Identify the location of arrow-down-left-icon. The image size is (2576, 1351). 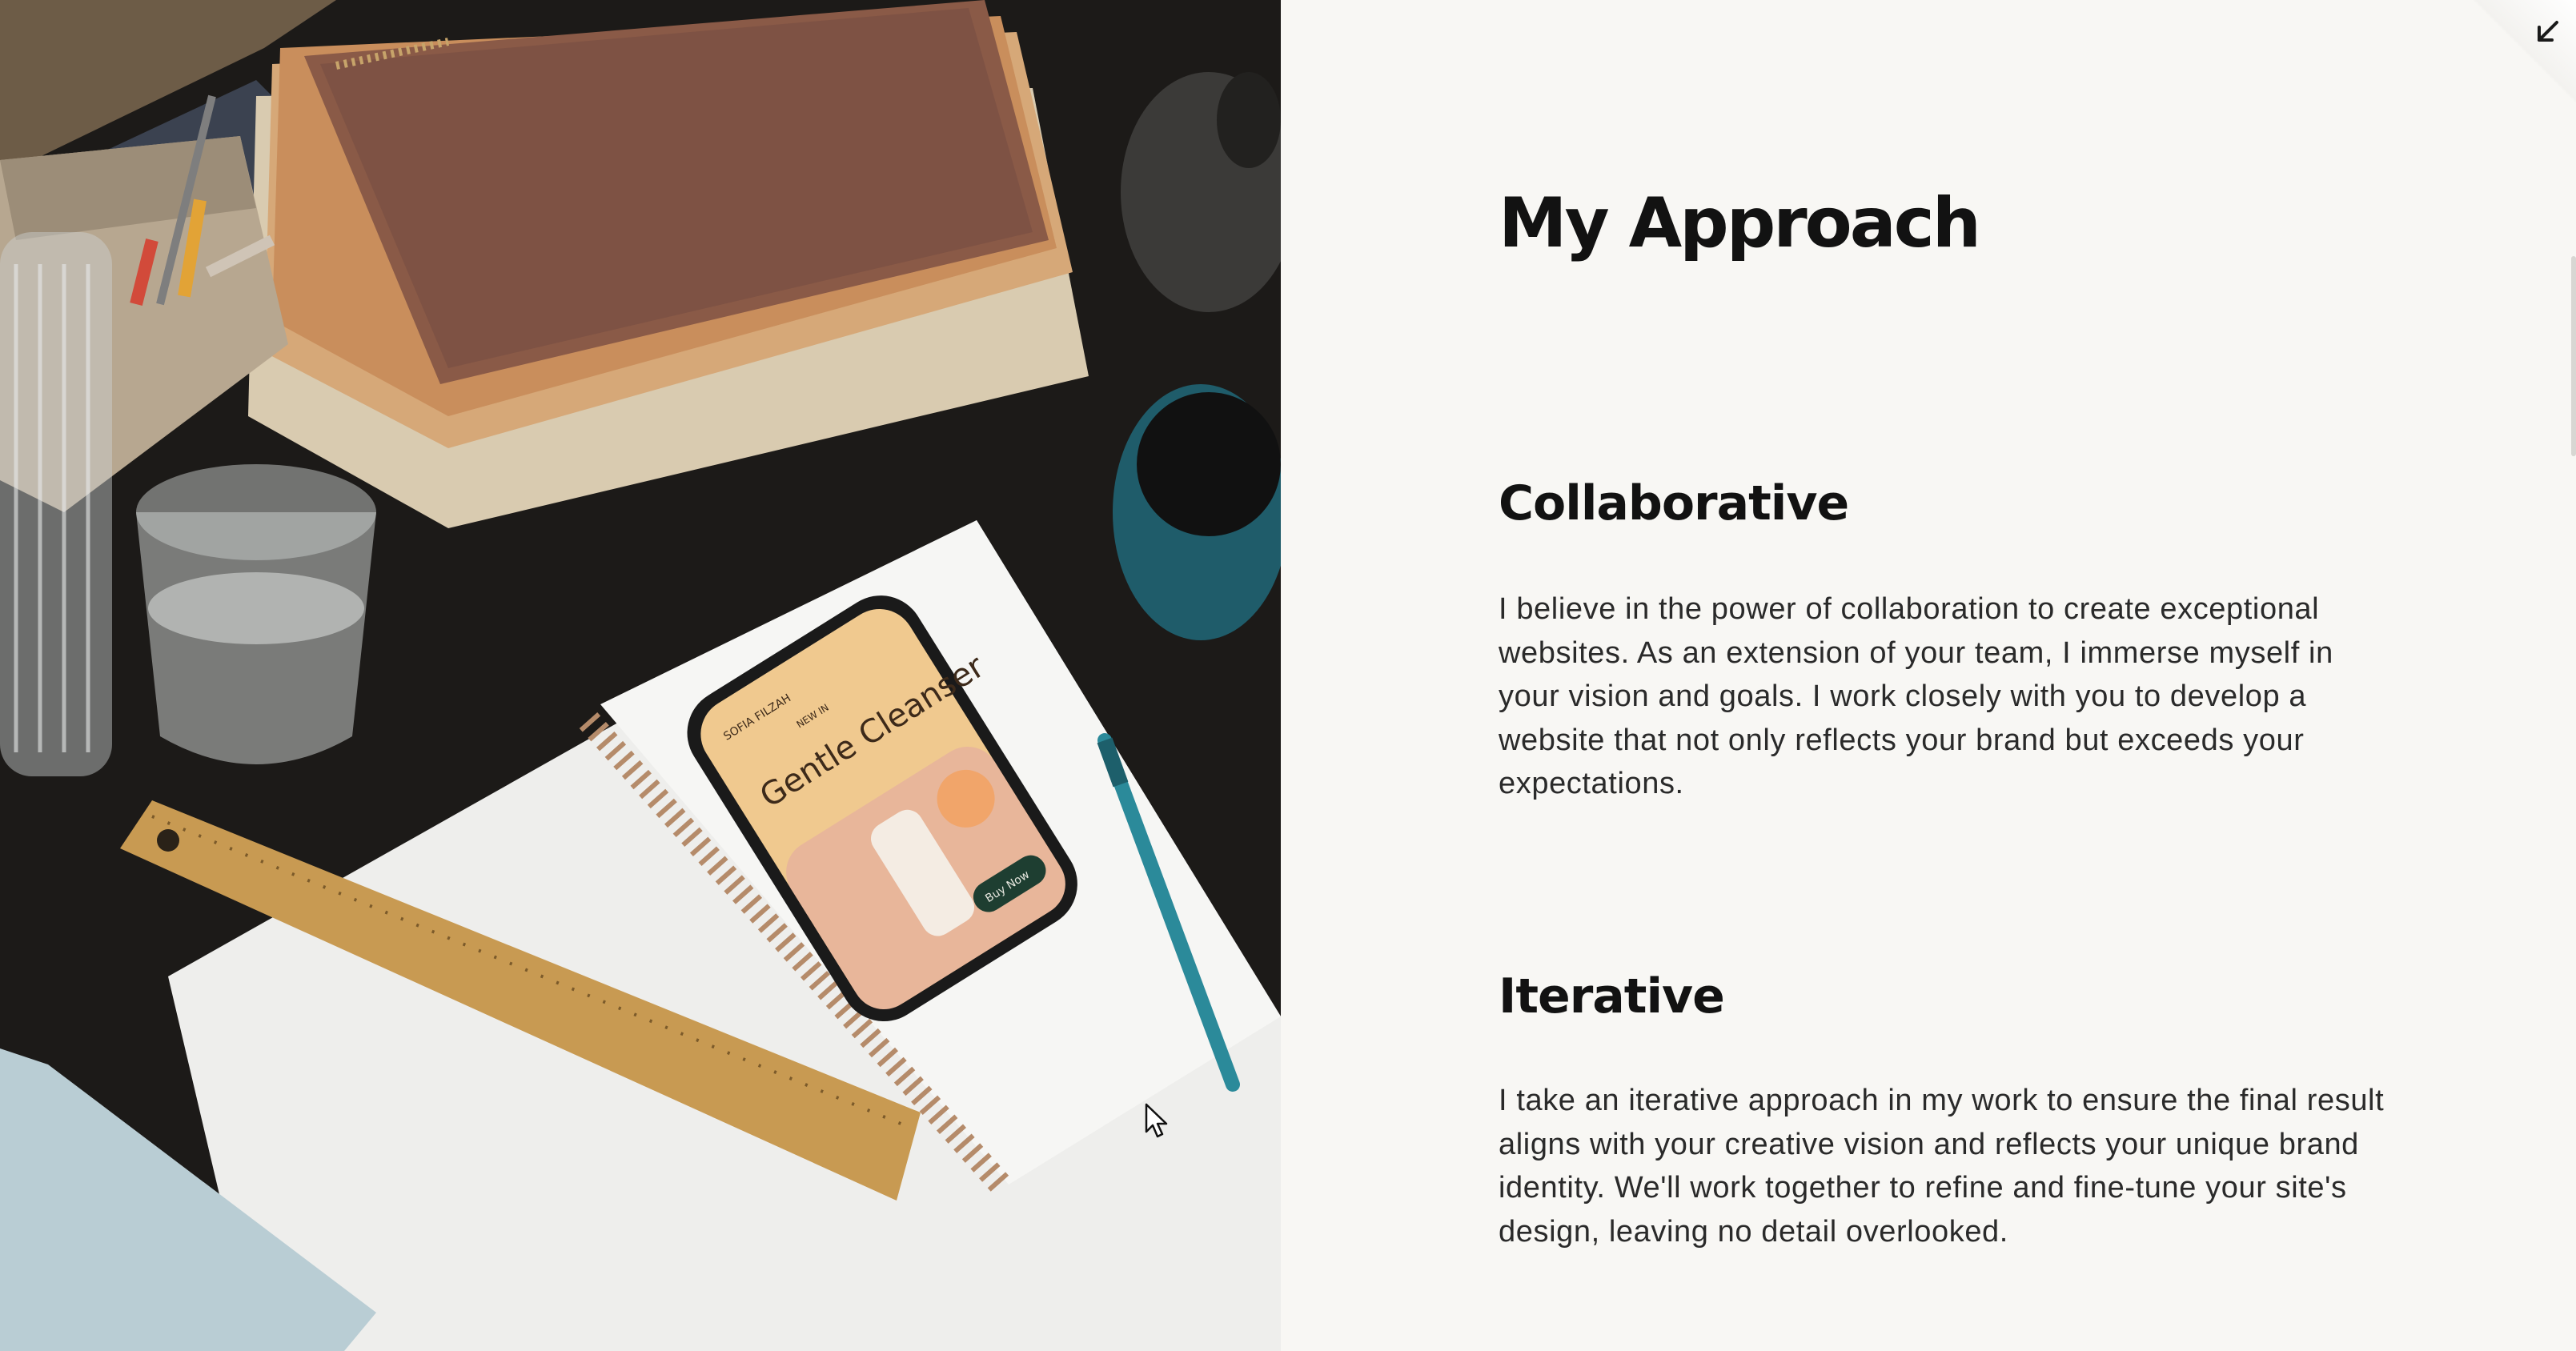
(2548, 34).